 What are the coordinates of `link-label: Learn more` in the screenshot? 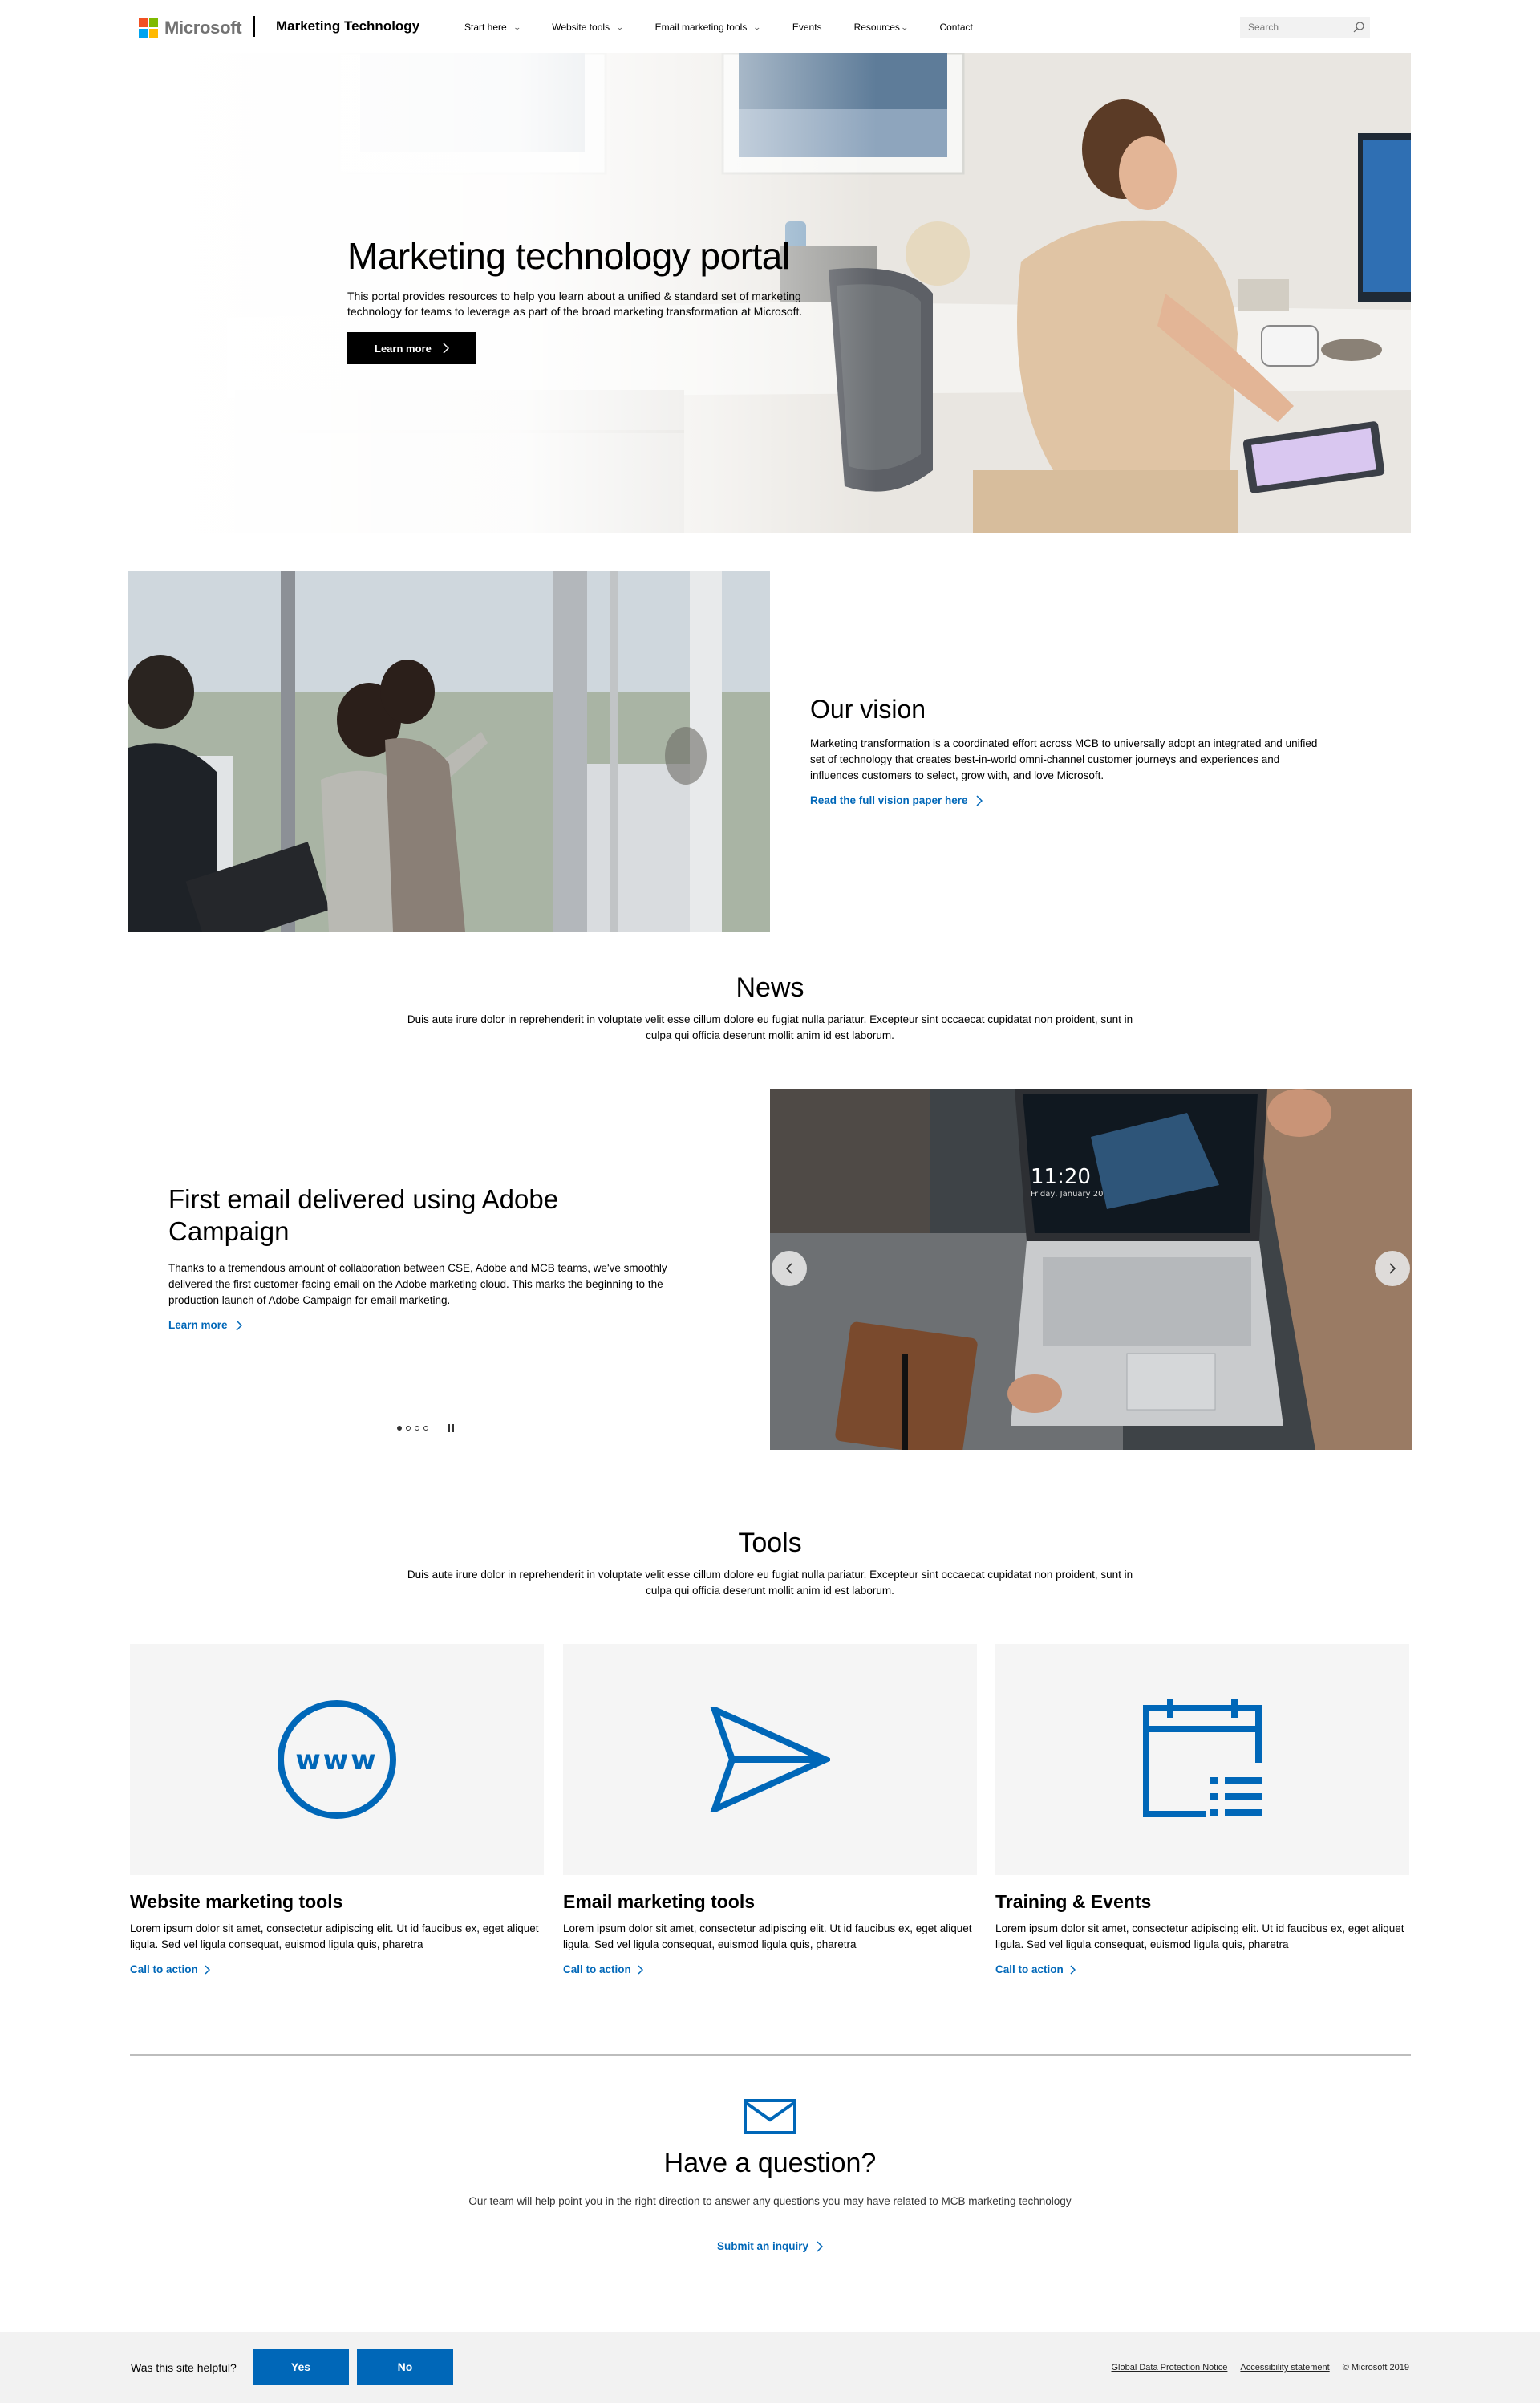 It's located at (198, 1325).